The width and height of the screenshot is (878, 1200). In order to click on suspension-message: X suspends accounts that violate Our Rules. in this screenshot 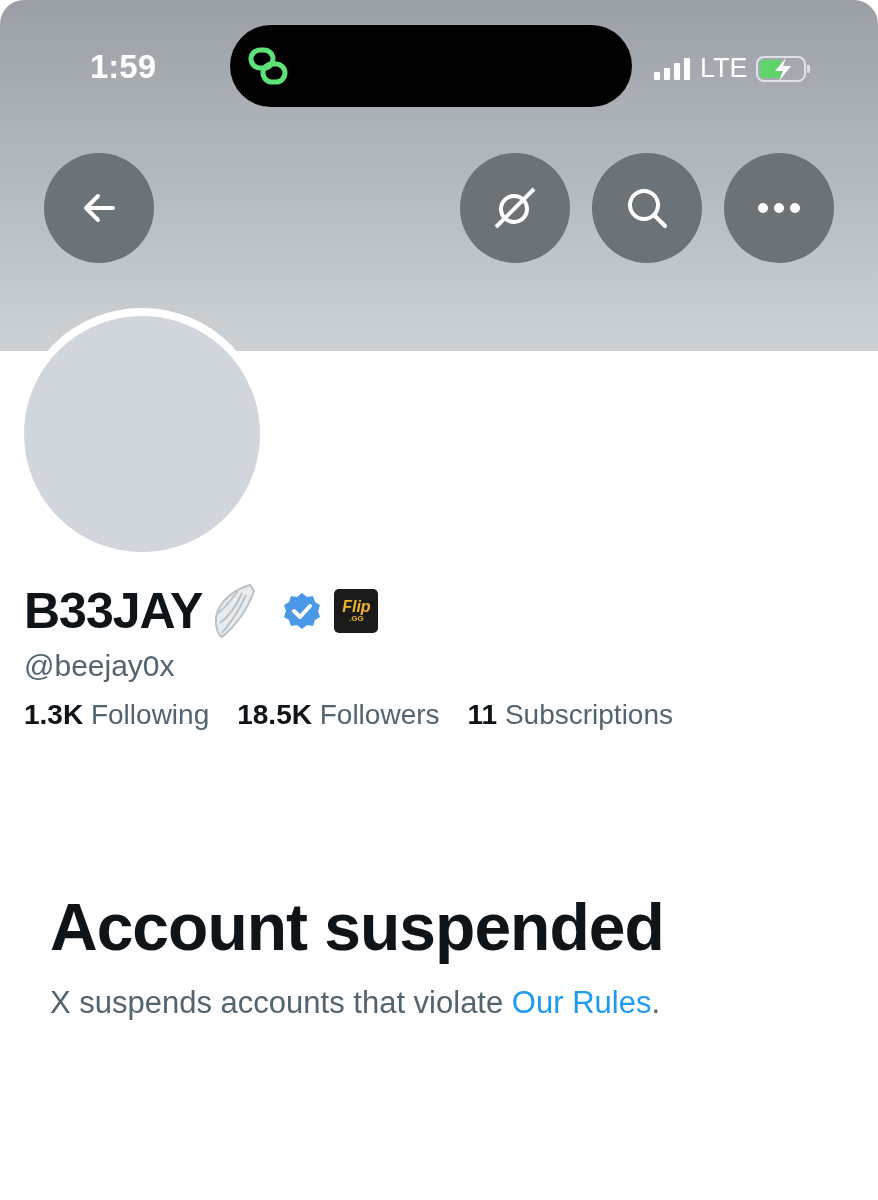, I will do `click(355, 1003)`.